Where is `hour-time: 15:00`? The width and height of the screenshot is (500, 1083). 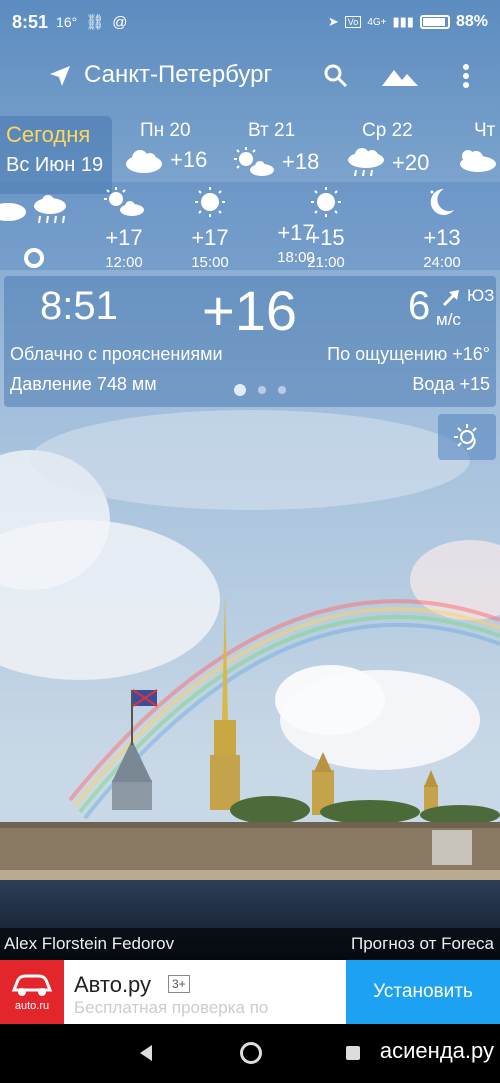
hour-time: 15:00 is located at coordinates (210, 262).